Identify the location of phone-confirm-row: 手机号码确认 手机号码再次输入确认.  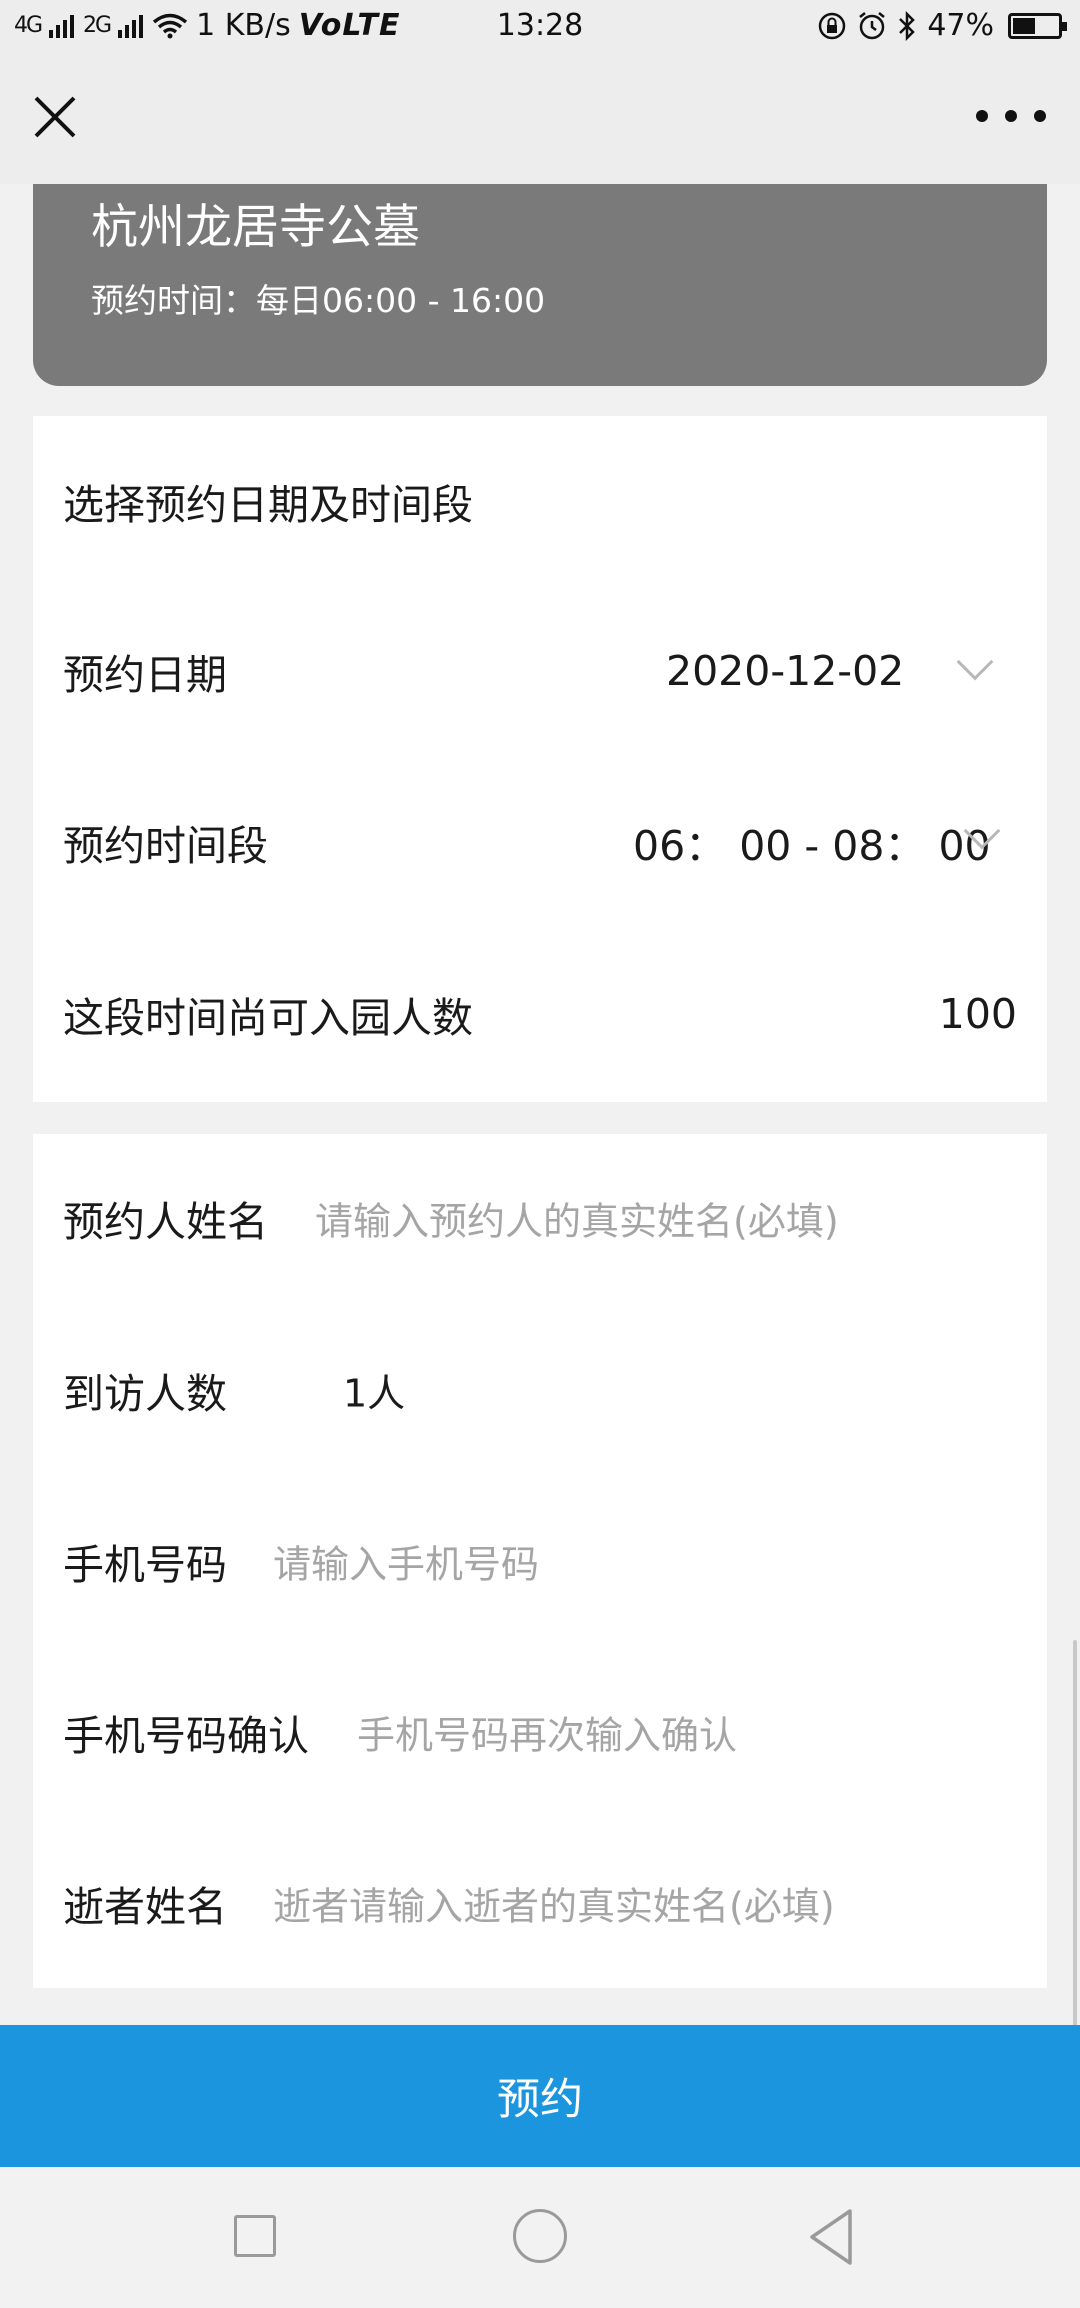
(540, 1732).